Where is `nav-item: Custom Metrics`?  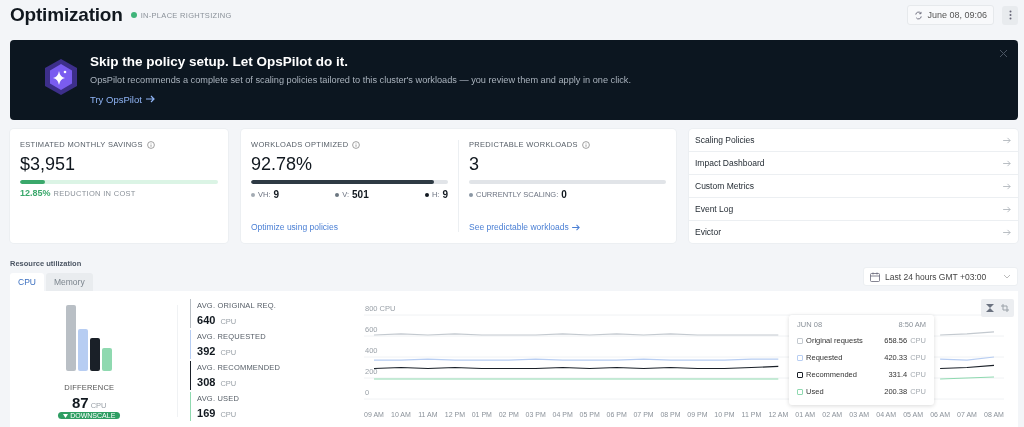 nav-item: Custom Metrics is located at coordinates (853, 186).